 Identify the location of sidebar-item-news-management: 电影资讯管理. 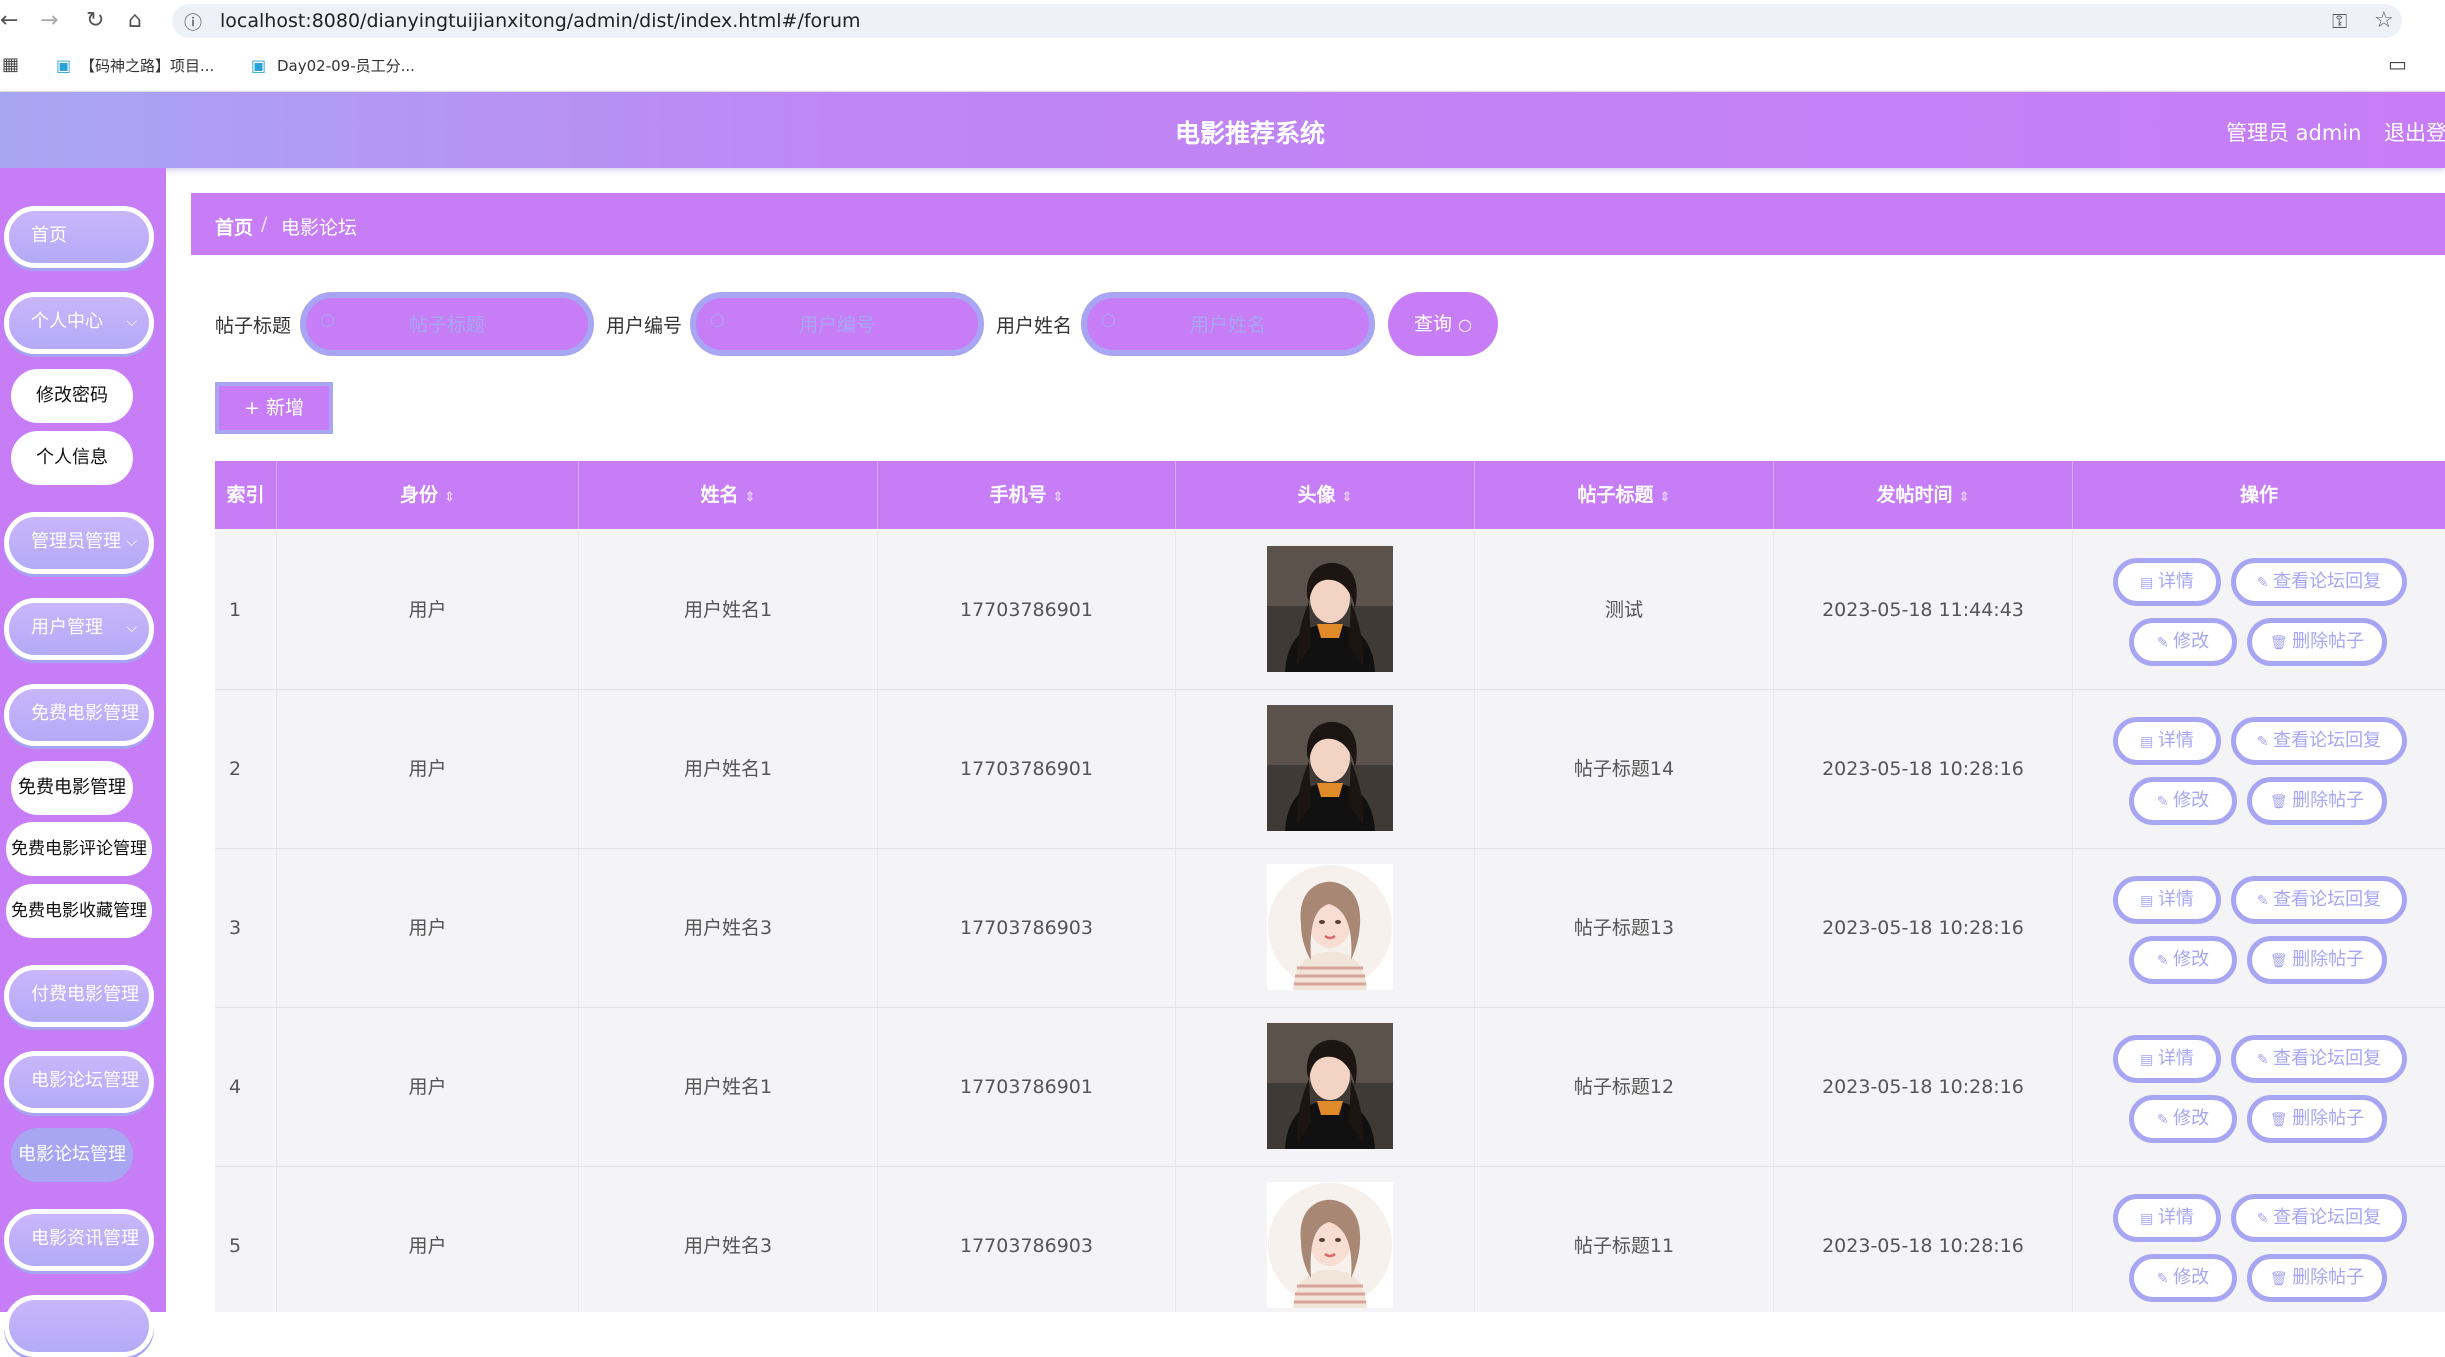
(79, 1240).